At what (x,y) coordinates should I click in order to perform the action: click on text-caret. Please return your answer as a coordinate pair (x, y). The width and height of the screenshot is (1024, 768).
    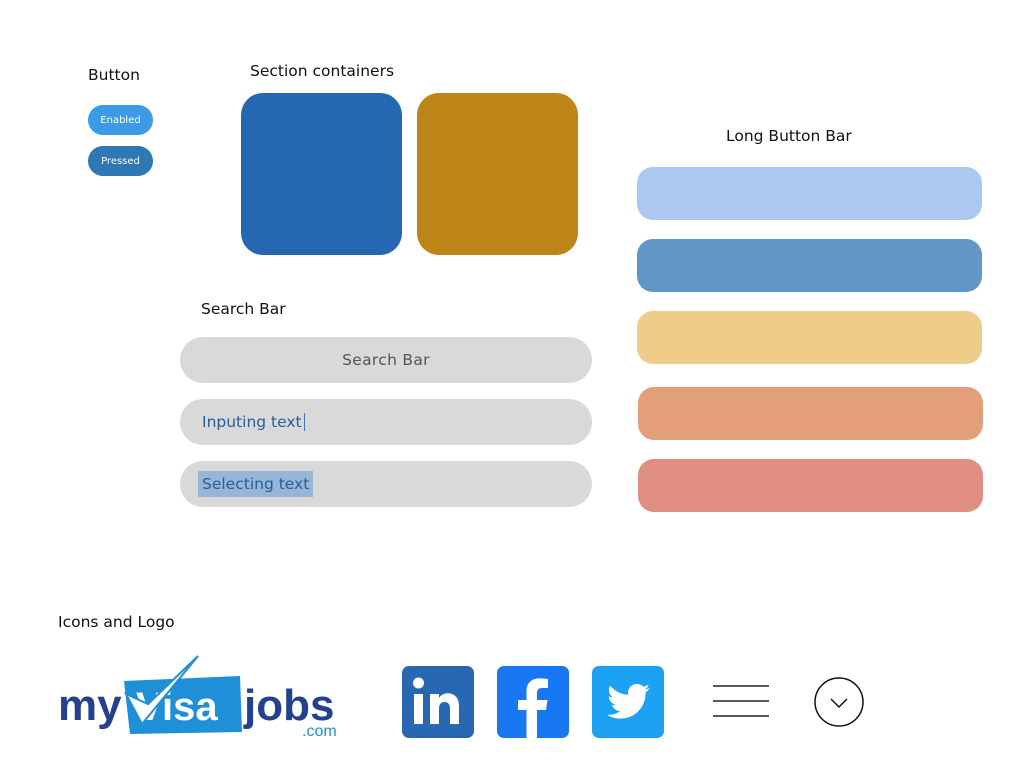
    Looking at the image, I should click on (304, 422).